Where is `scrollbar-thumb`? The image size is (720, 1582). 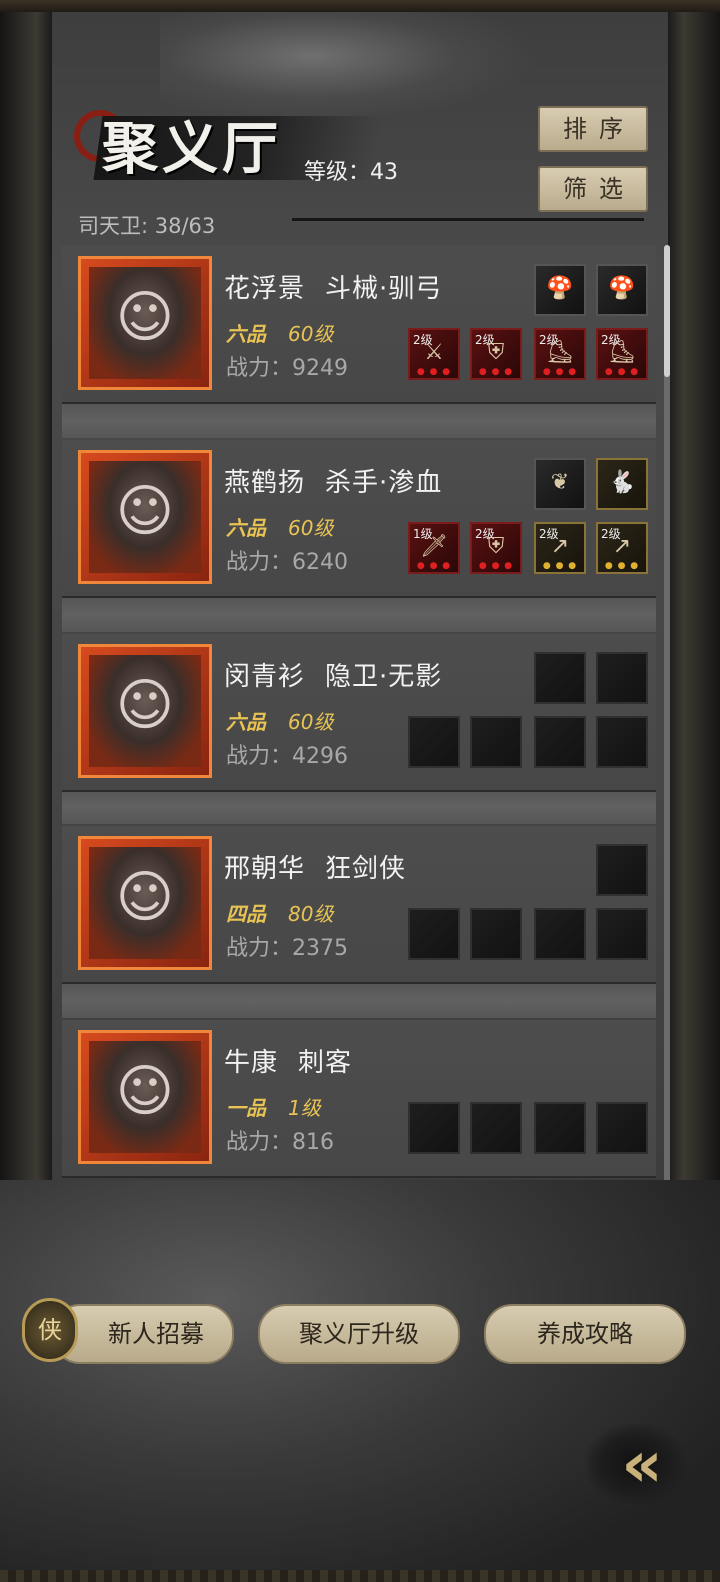
scrollbar-thumb is located at coordinates (667, 311).